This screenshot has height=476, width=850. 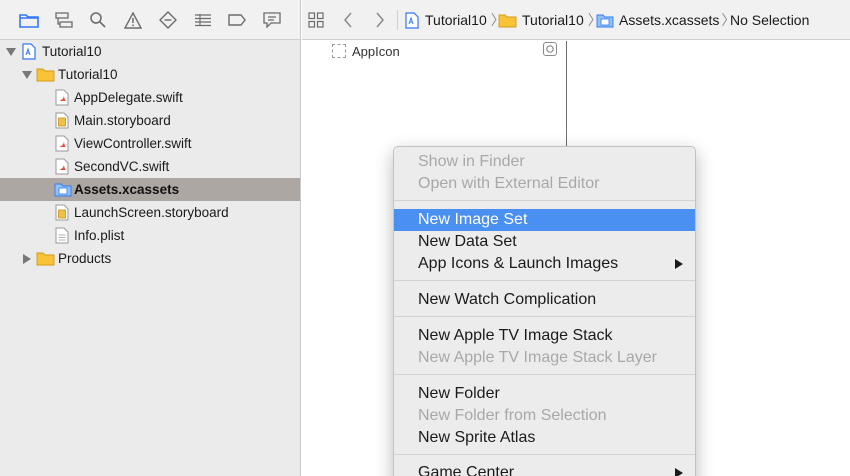 I want to click on tree-row-file: ViewController.swift, so click(x=150, y=143).